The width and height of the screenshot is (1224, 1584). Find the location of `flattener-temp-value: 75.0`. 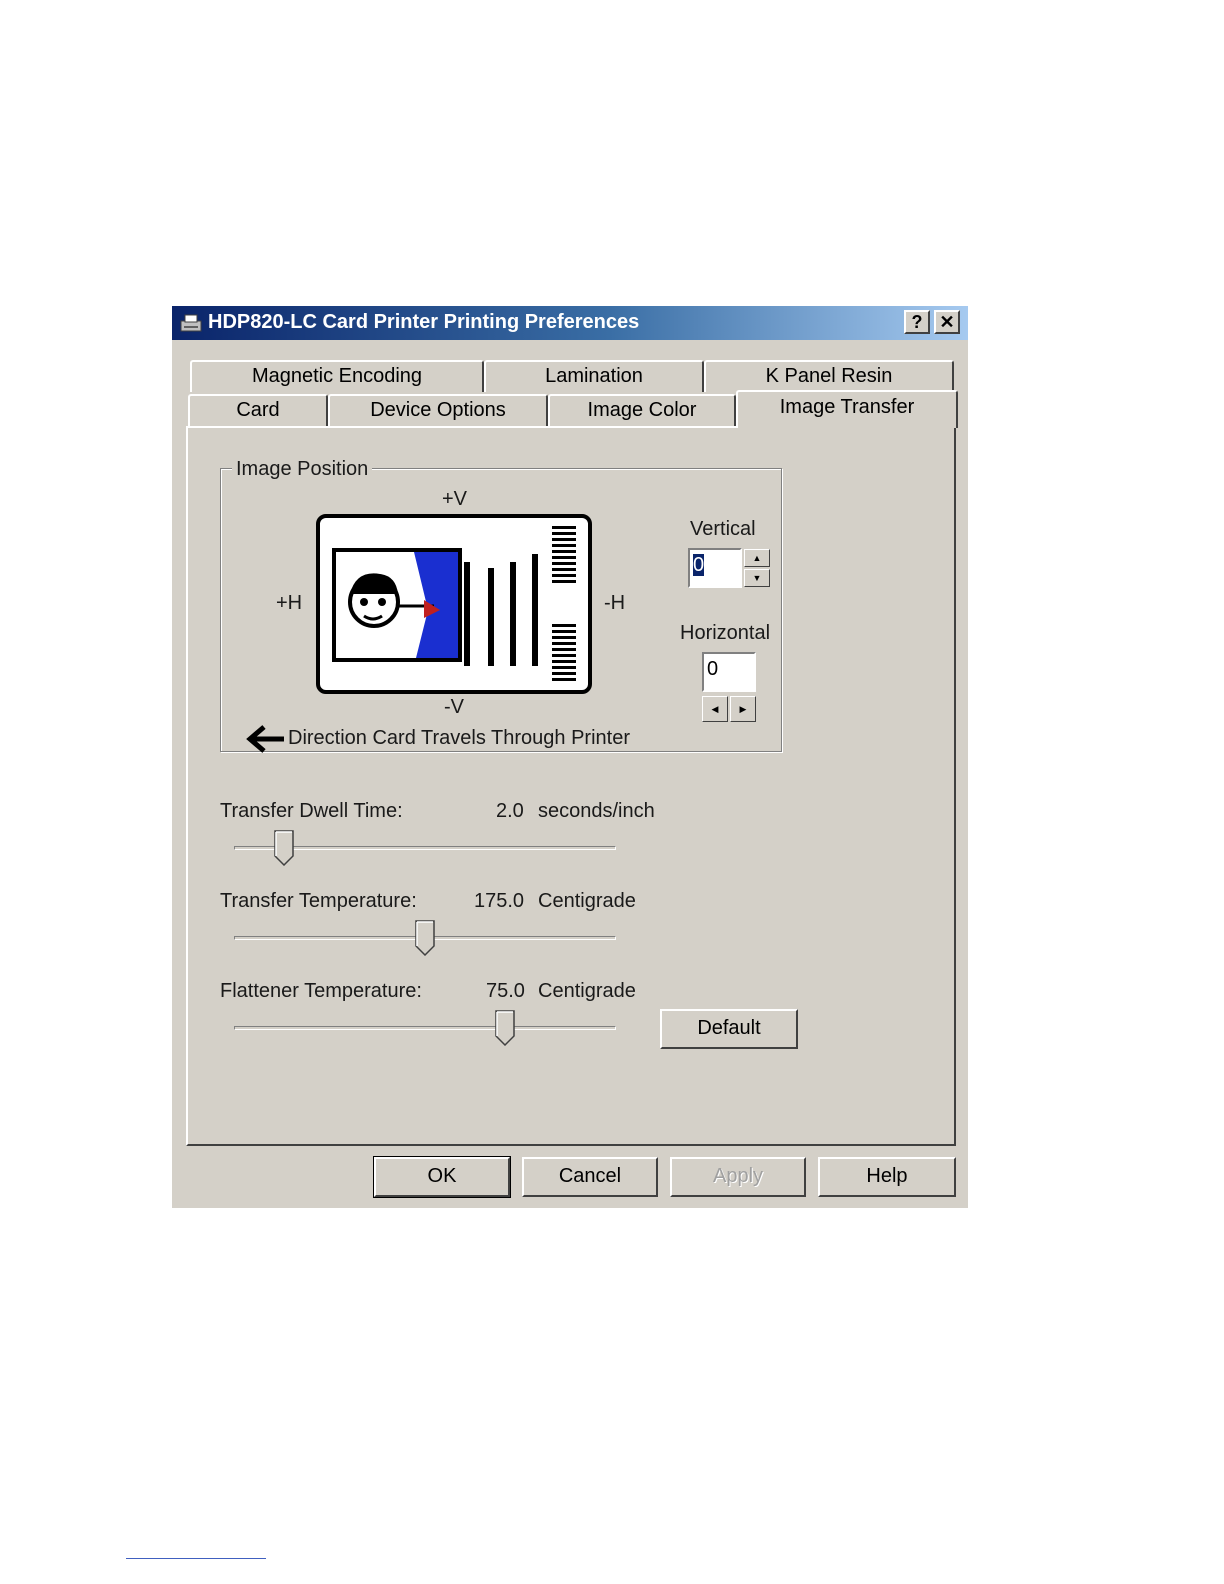

flattener-temp-value: 75.0 is located at coordinates (505, 991).